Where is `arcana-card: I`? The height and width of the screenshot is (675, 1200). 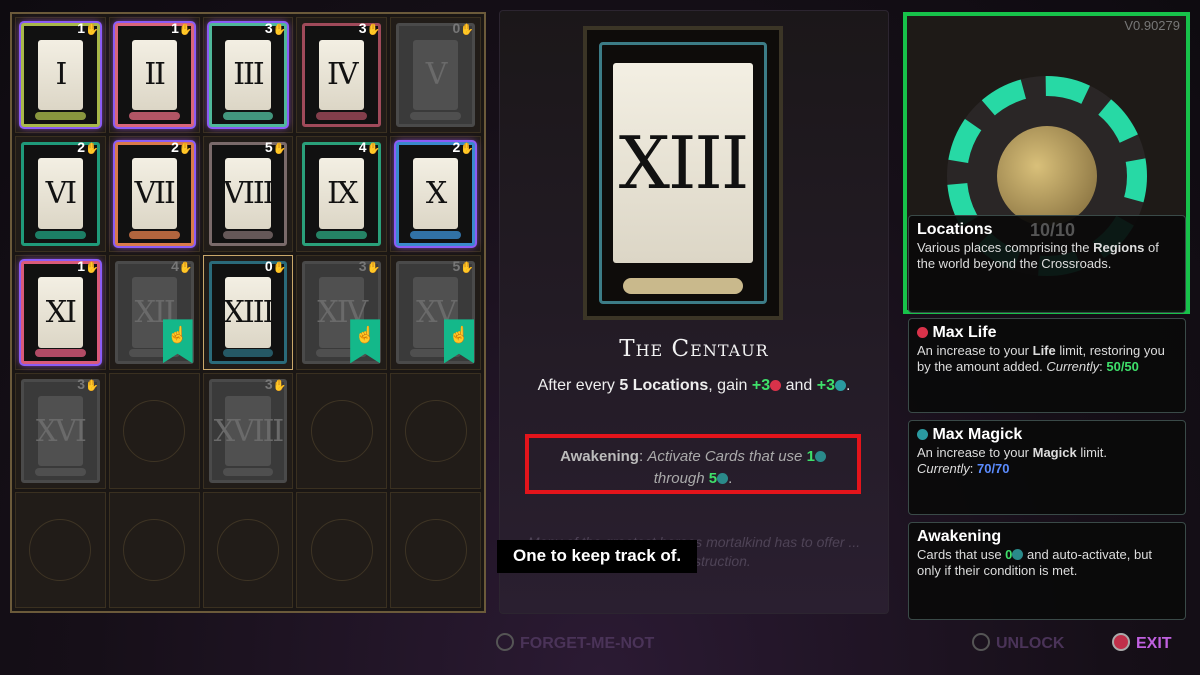
arcana-card: I is located at coordinates (60, 75).